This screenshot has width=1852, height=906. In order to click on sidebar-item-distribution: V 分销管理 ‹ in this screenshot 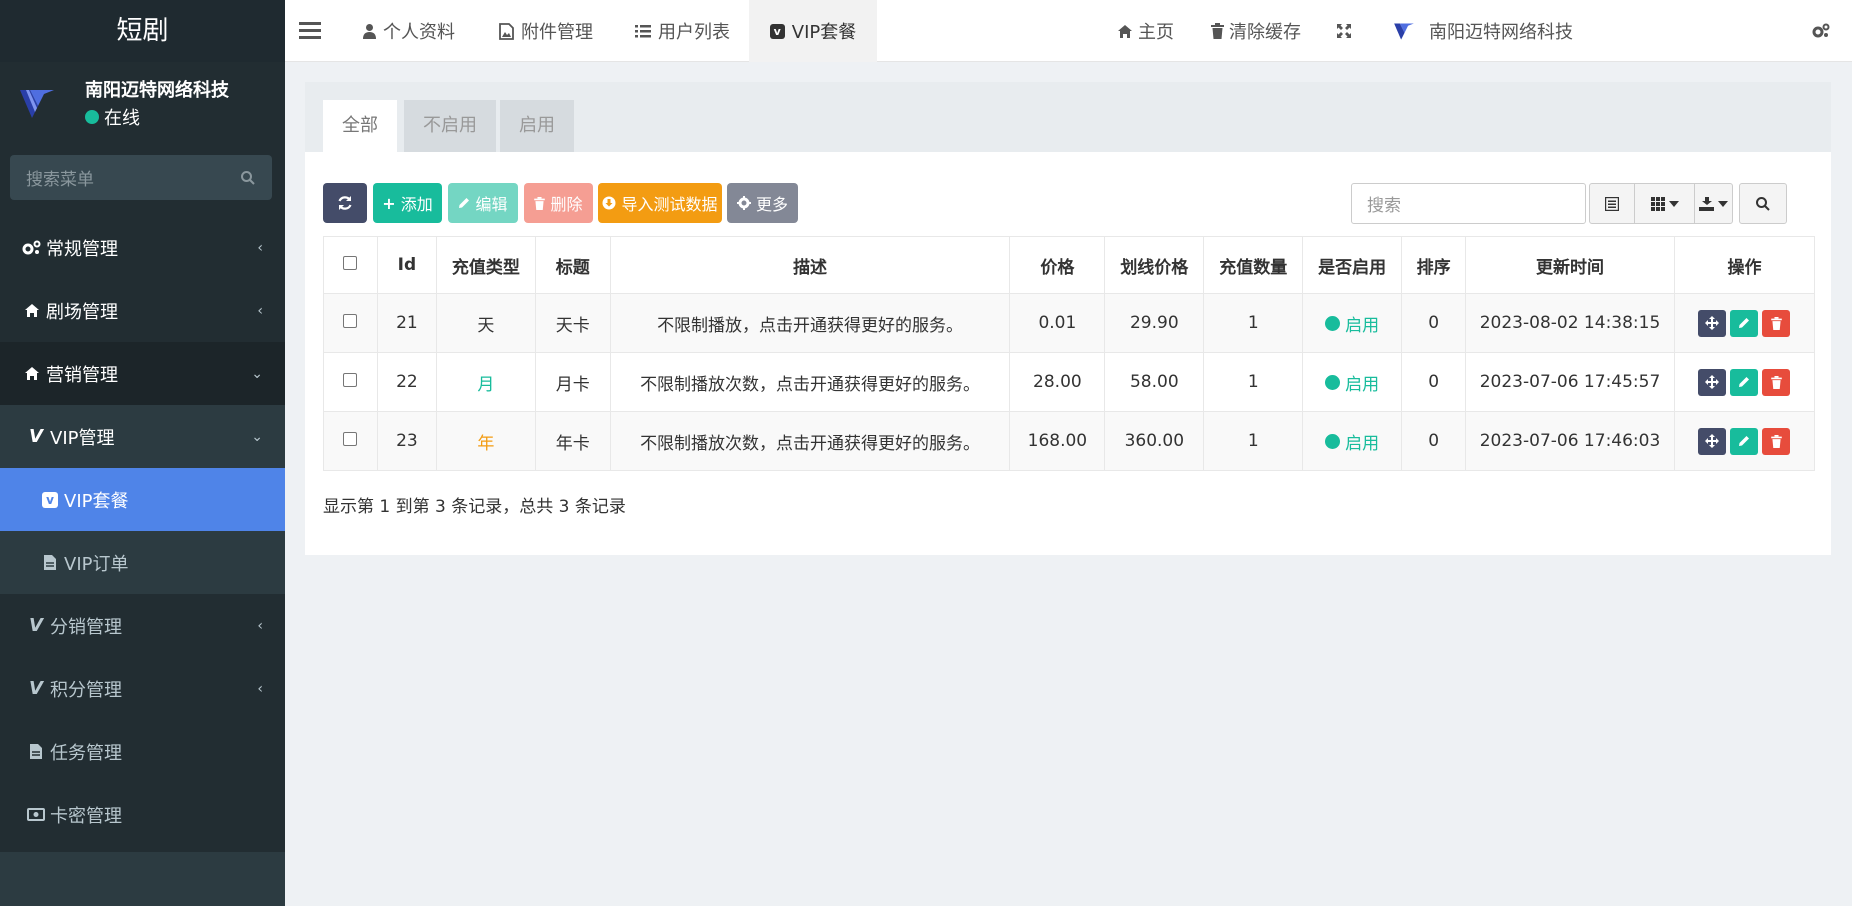, I will do `click(142, 625)`.